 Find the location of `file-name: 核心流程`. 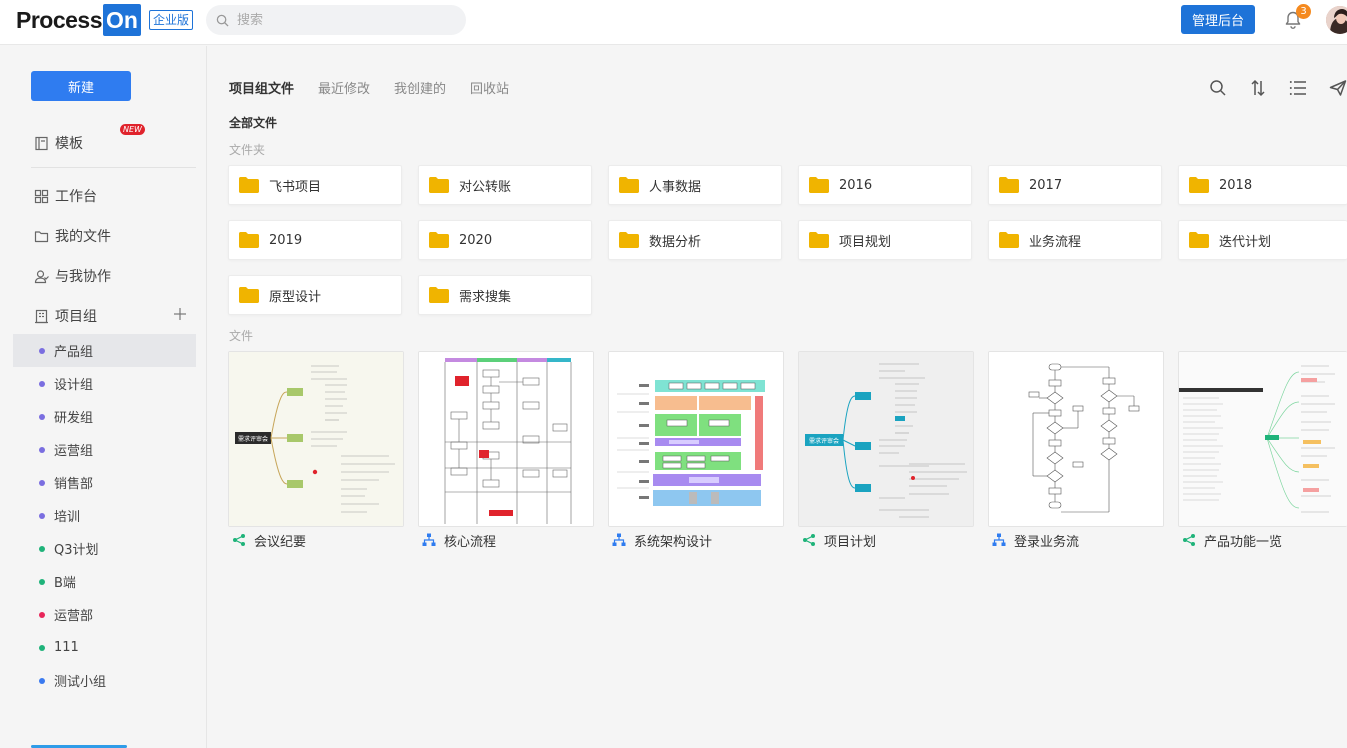

file-name: 核心流程 is located at coordinates (459, 540).